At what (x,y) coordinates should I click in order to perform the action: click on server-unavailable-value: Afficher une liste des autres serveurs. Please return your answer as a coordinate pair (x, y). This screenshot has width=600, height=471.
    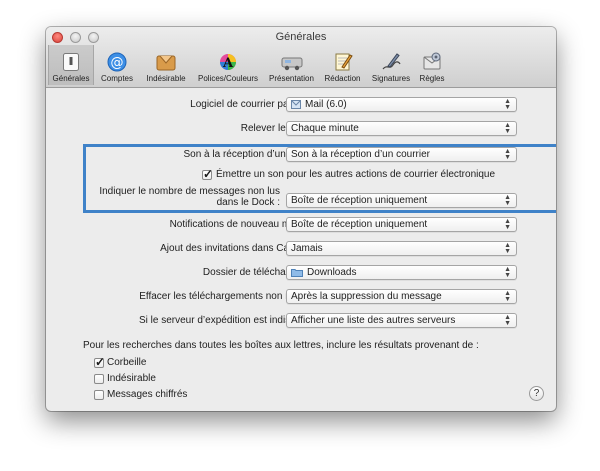
    Looking at the image, I should click on (373, 320).